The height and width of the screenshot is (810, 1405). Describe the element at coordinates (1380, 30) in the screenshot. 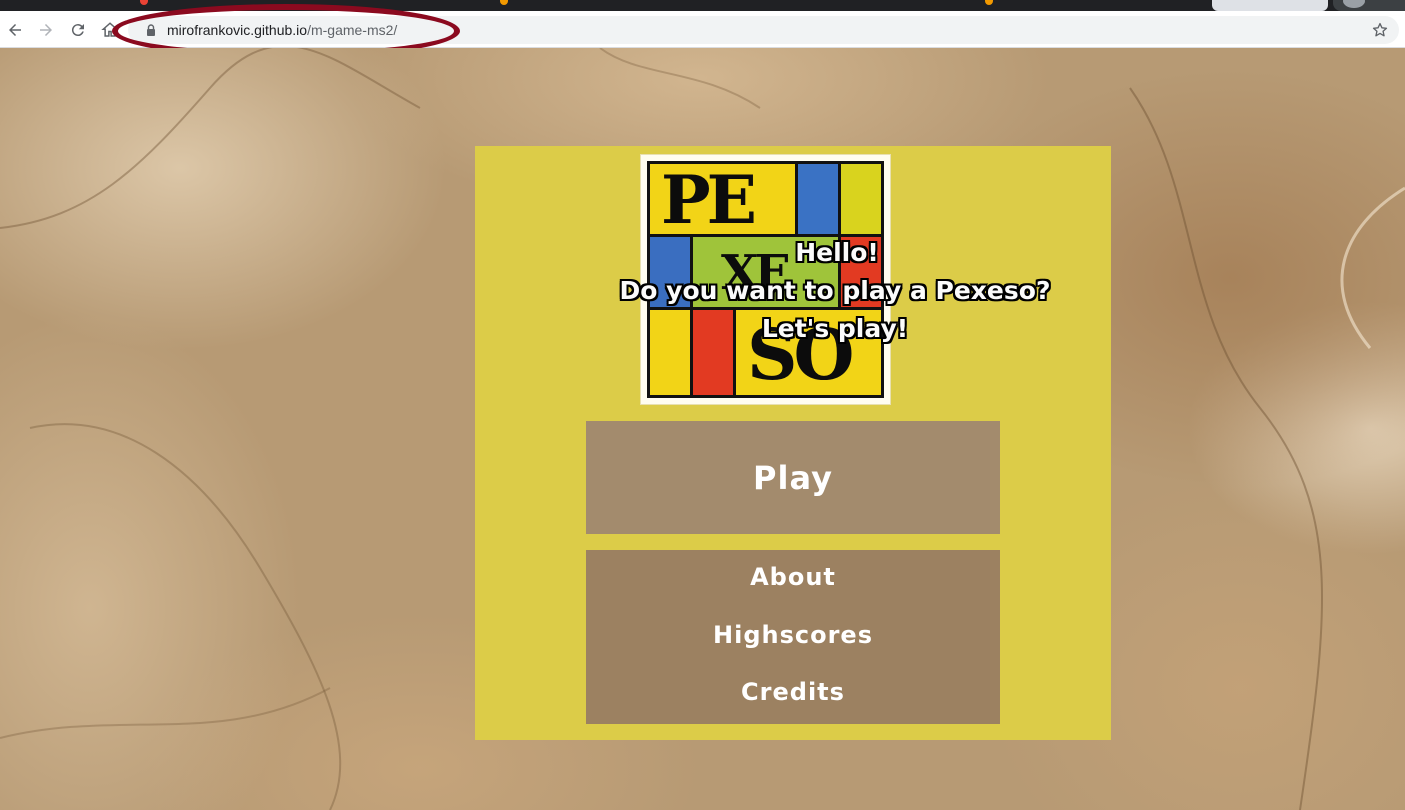

I see `star-icon` at that location.